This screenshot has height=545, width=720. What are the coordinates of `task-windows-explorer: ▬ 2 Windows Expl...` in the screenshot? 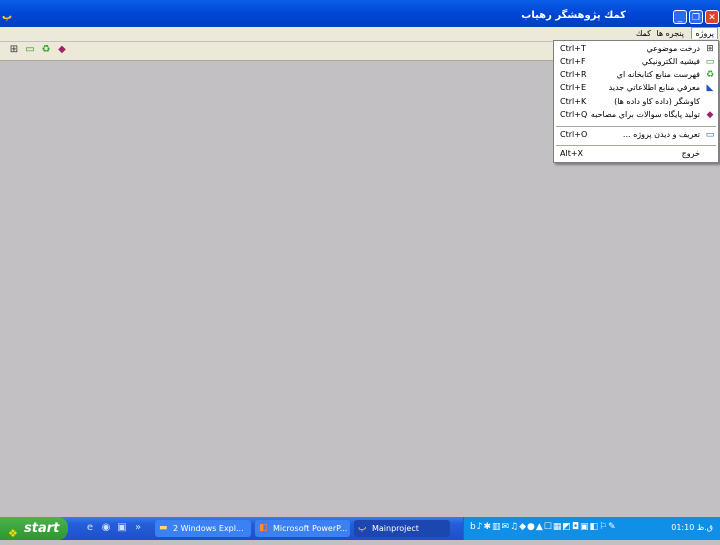 It's located at (203, 528).